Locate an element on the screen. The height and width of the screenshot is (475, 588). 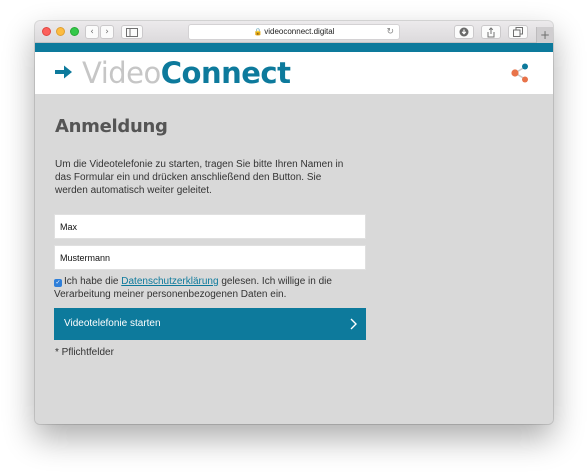
site-header: VideoConnect is located at coordinates (294, 73).